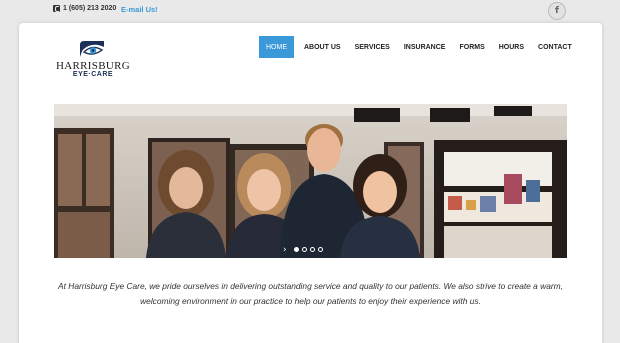 This screenshot has height=343, width=620. I want to click on slider-next-arrow: ›, so click(285, 250).